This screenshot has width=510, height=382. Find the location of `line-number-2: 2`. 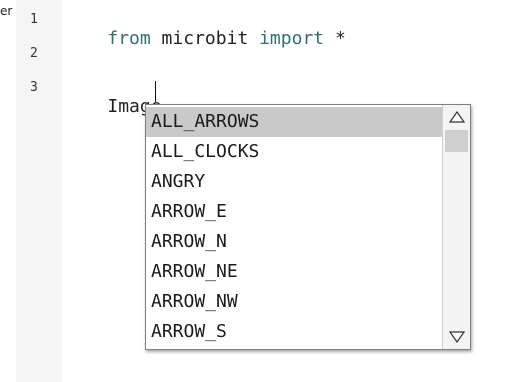

line-number-2: 2 is located at coordinates (34, 53).